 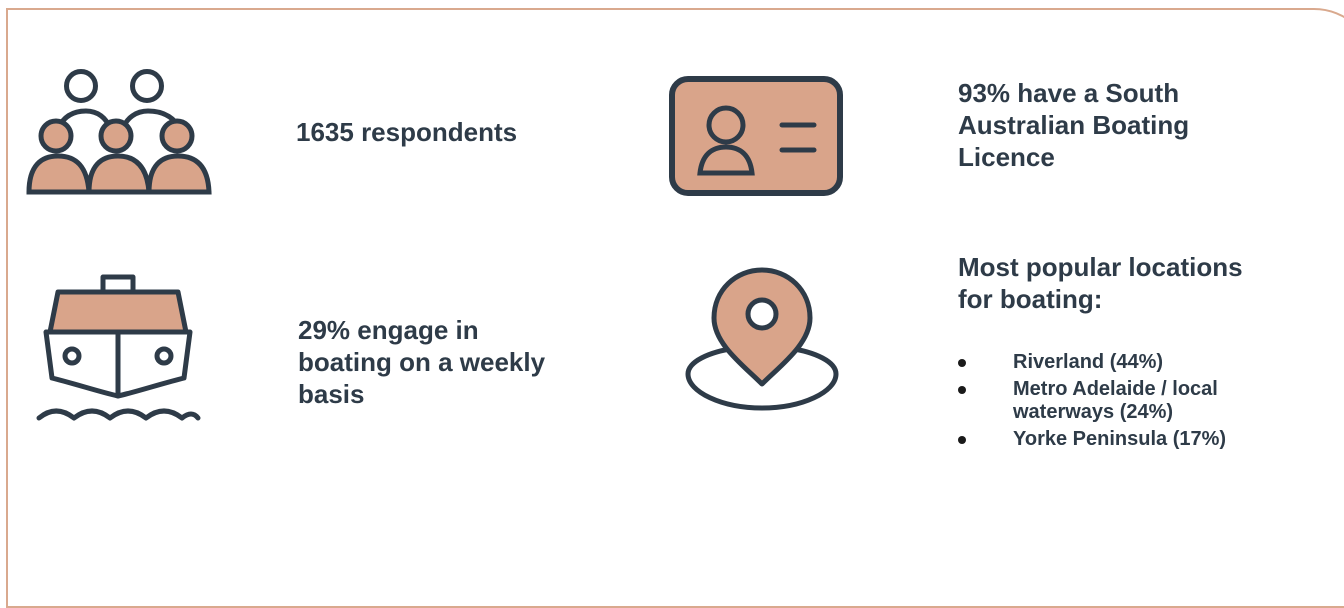 What do you see at coordinates (388, 330) in the screenshot?
I see `weekly-line-1: 29% engage in` at bounding box center [388, 330].